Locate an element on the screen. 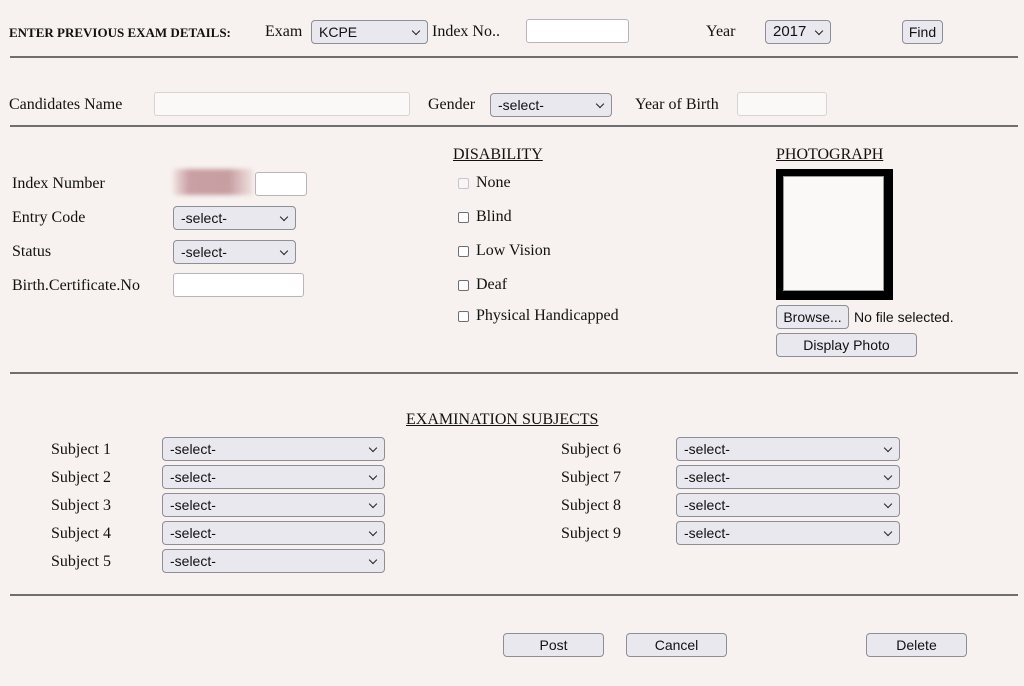 The height and width of the screenshot is (686, 1024). subject-1-value: -select- is located at coordinates (193, 449).